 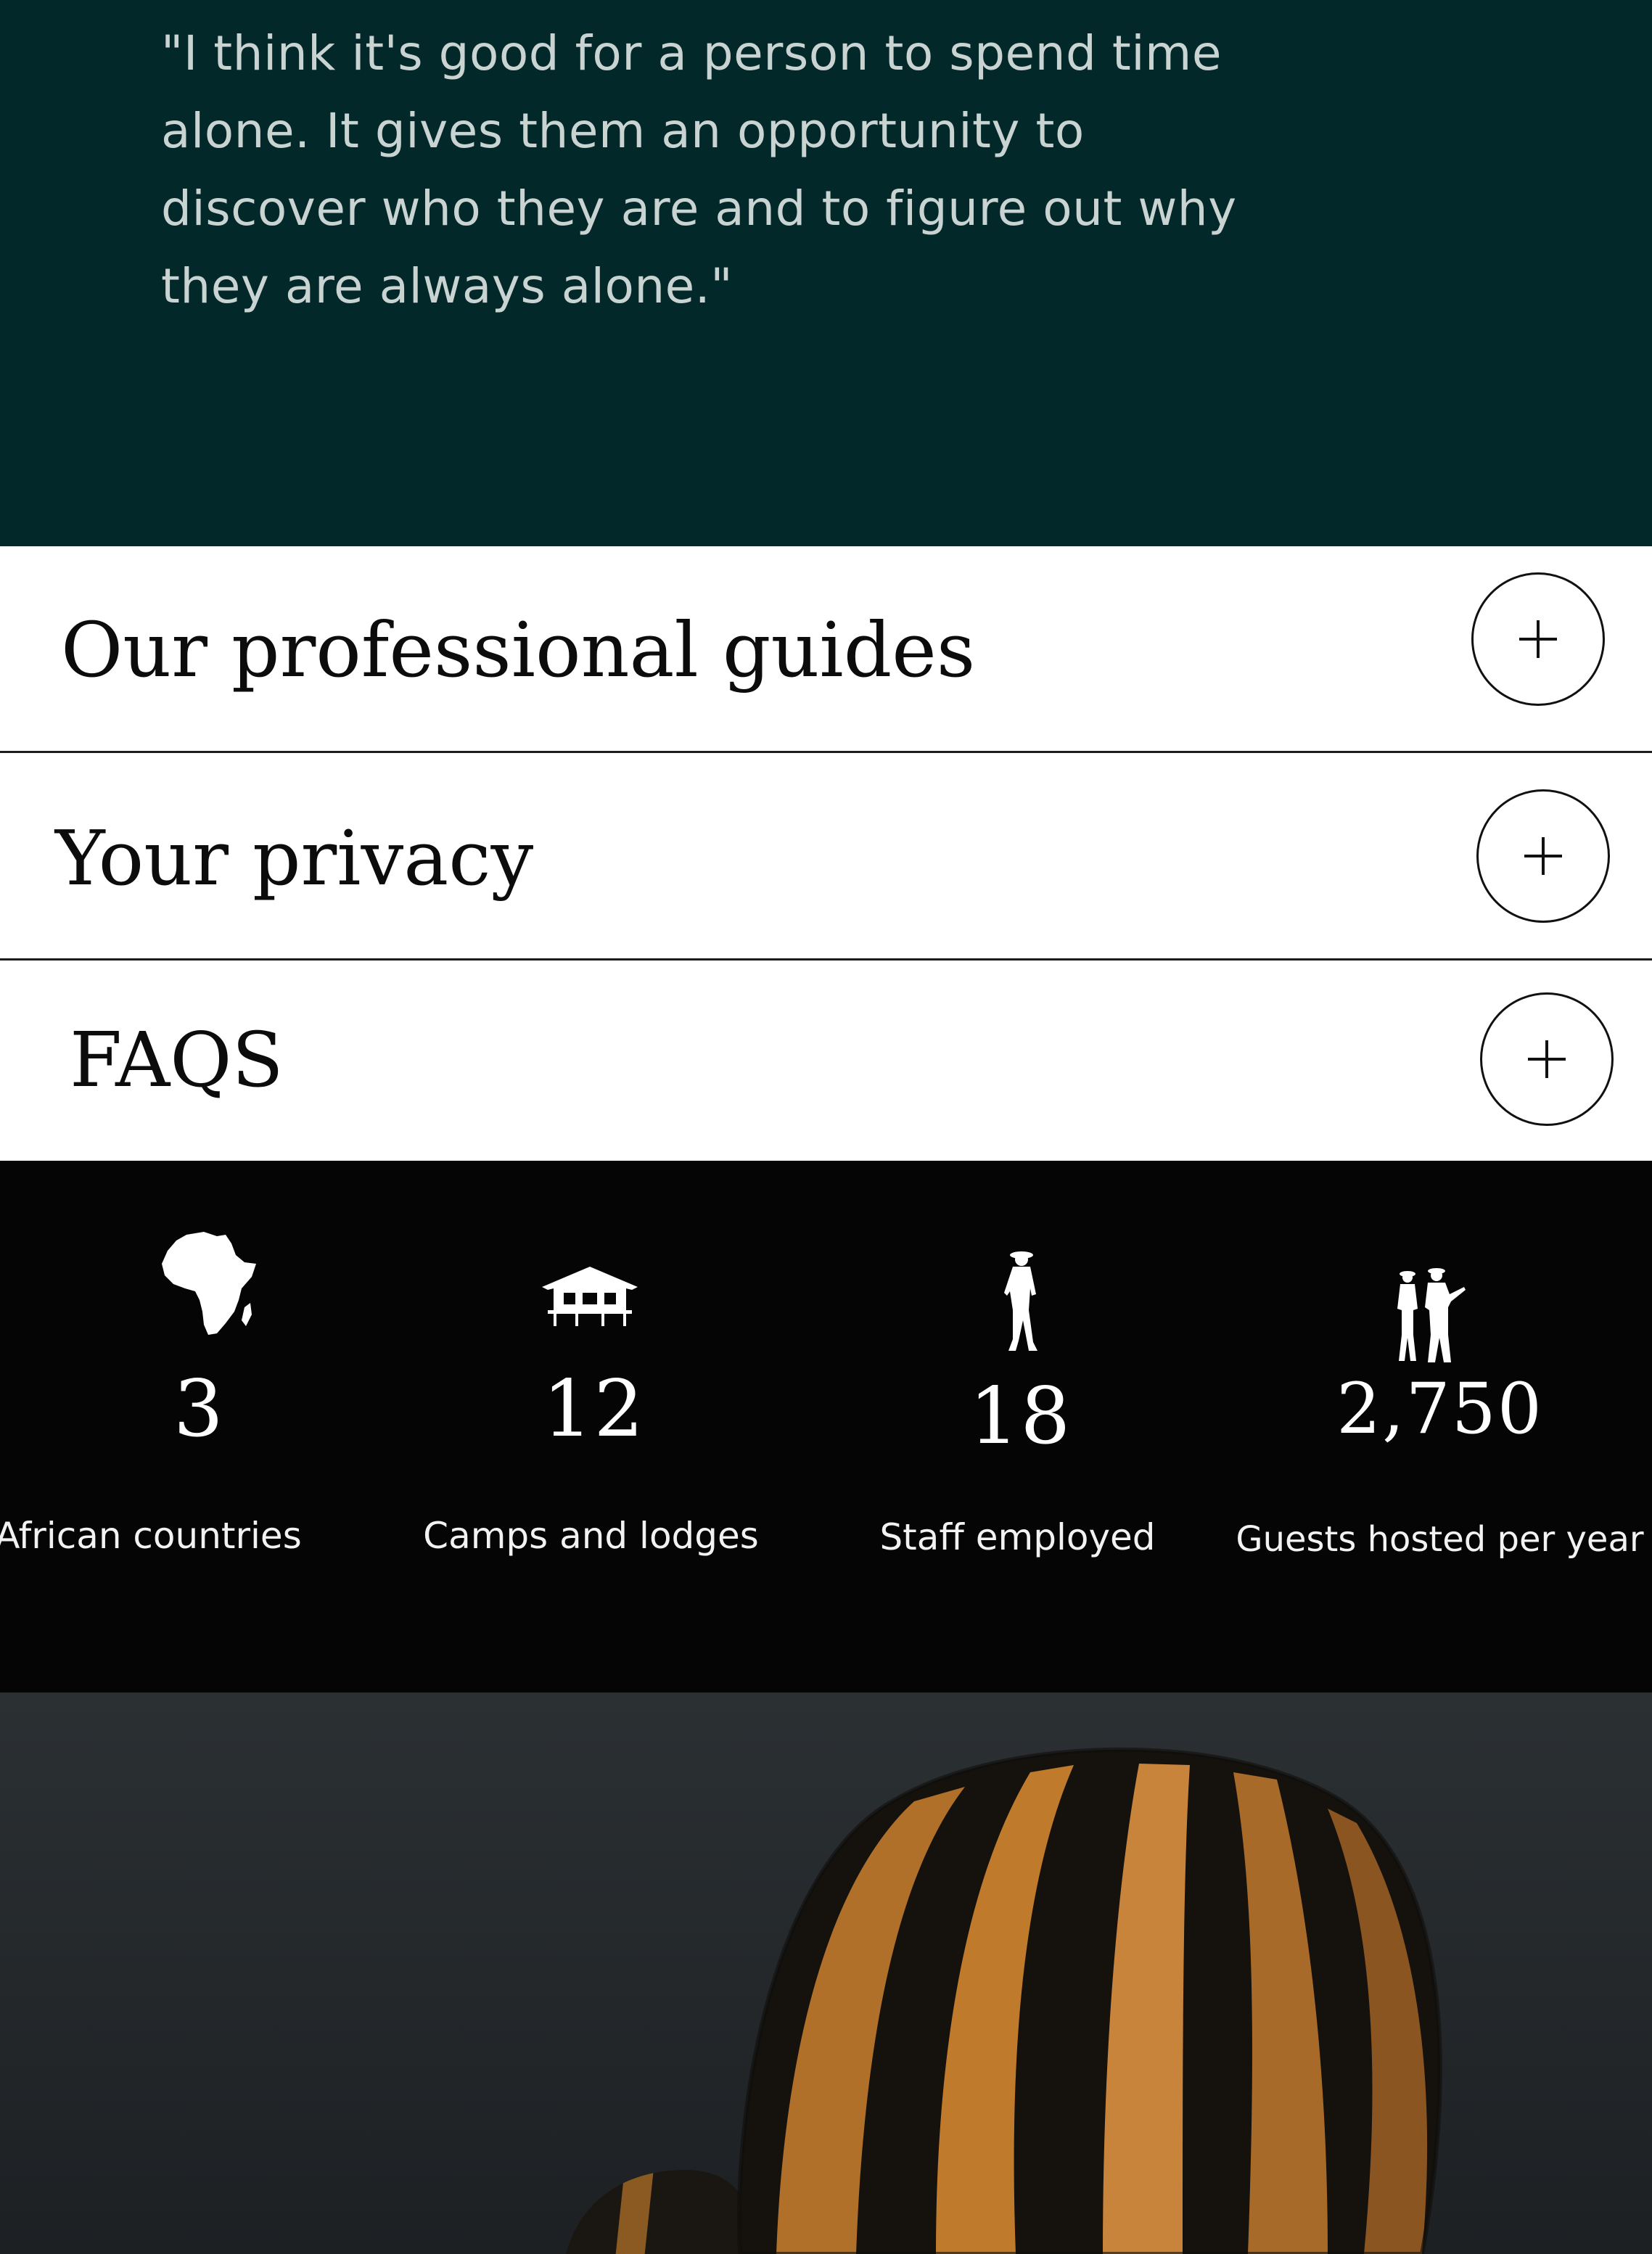 I want to click on accordion-item-privacy: Your privacy, so click(x=826, y=857).